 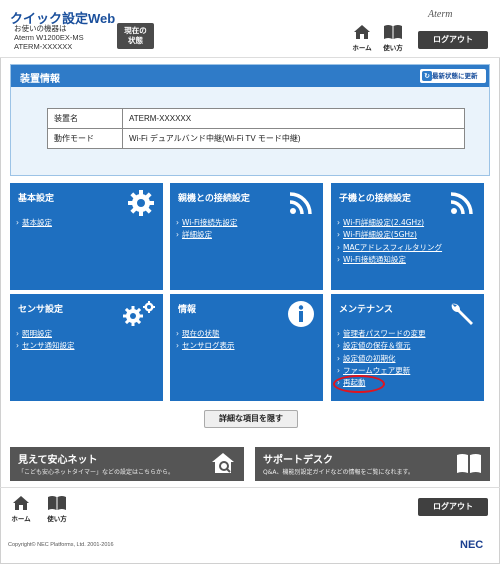 I want to click on footer-divider, so click(x=250, y=487).